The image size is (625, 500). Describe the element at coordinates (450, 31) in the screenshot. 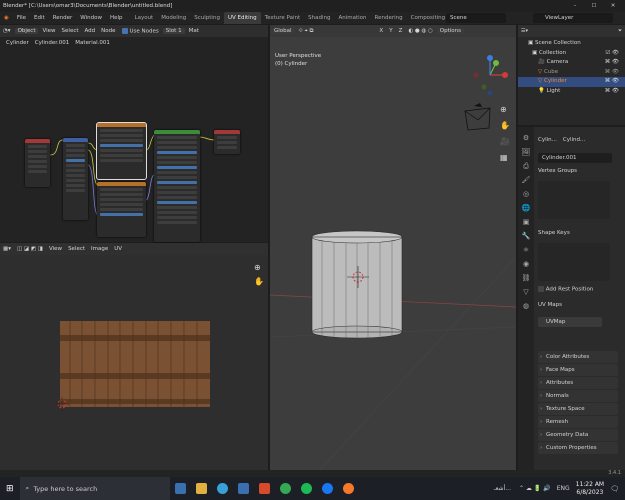

I see `options-dropdown: Options` at that location.